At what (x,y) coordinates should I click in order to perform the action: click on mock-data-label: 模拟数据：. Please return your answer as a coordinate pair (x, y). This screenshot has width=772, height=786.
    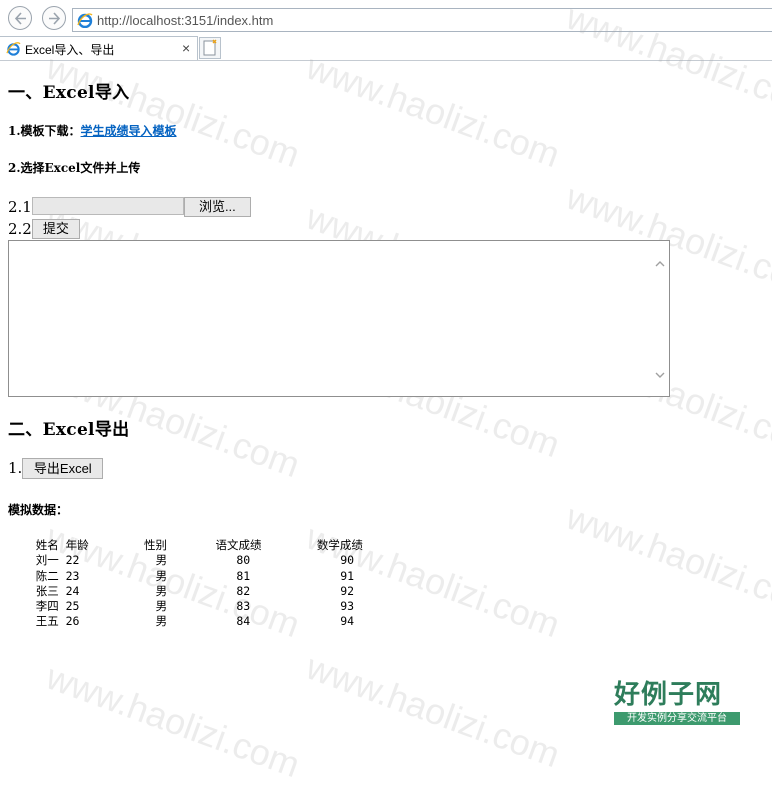
    Looking at the image, I should click on (38, 510).